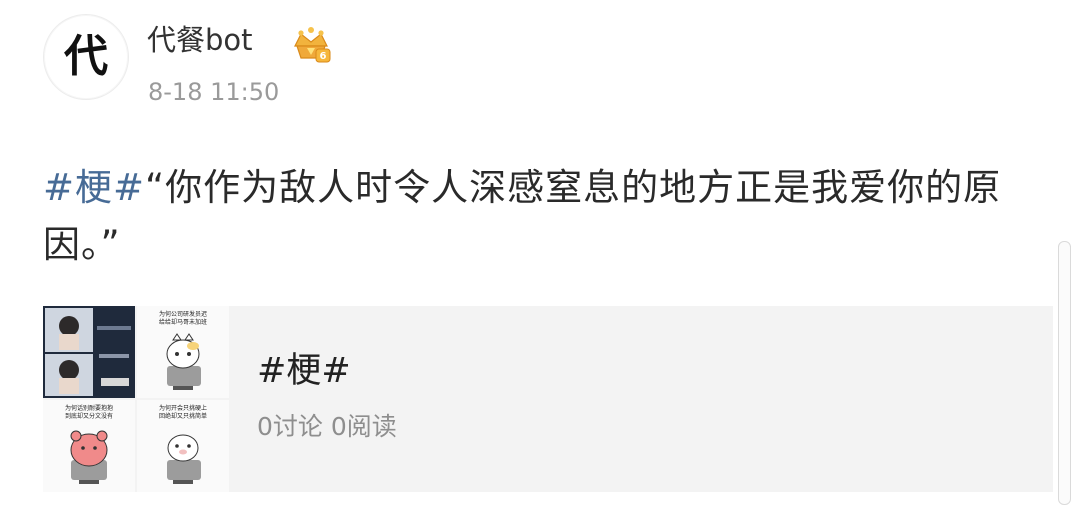  Describe the element at coordinates (304, 371) in the screenshot. I see `topic-card-title: #梗#` at that location.